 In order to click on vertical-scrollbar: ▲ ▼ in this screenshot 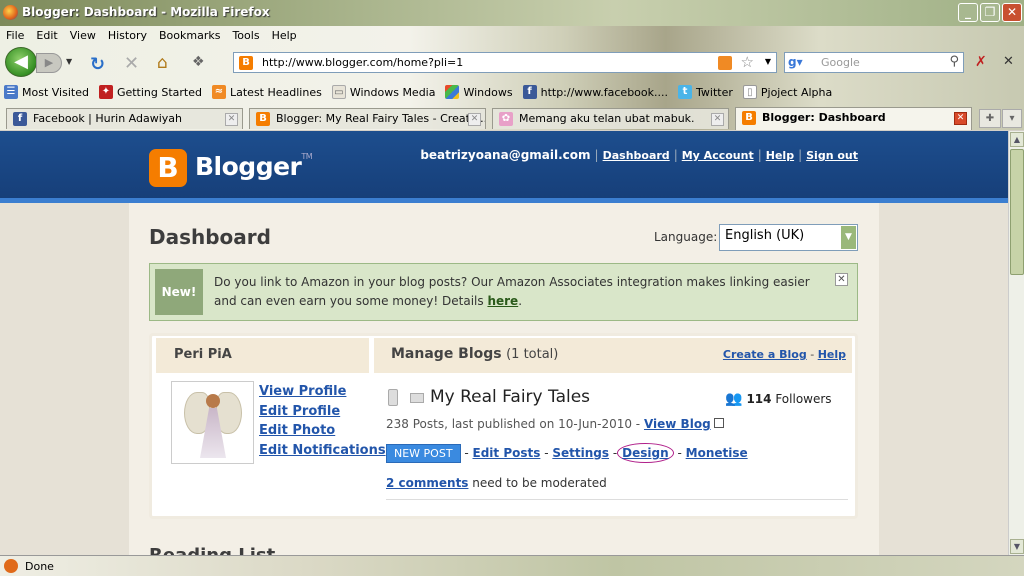, I will do `click(1016, 343)`.